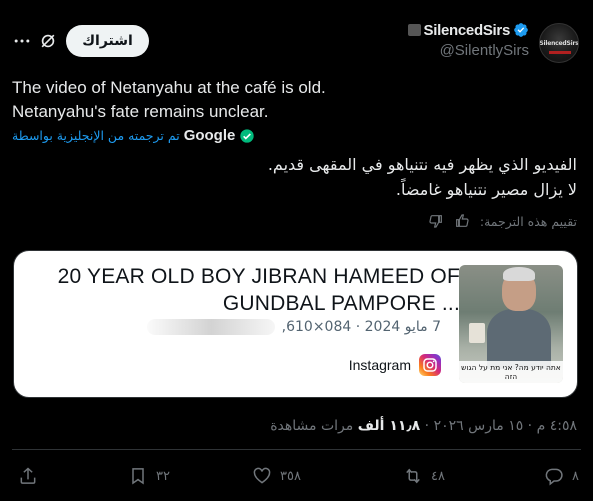  Describe the element at coordinates (262, 475) in the screenshot. I see `like-icon` at that location.